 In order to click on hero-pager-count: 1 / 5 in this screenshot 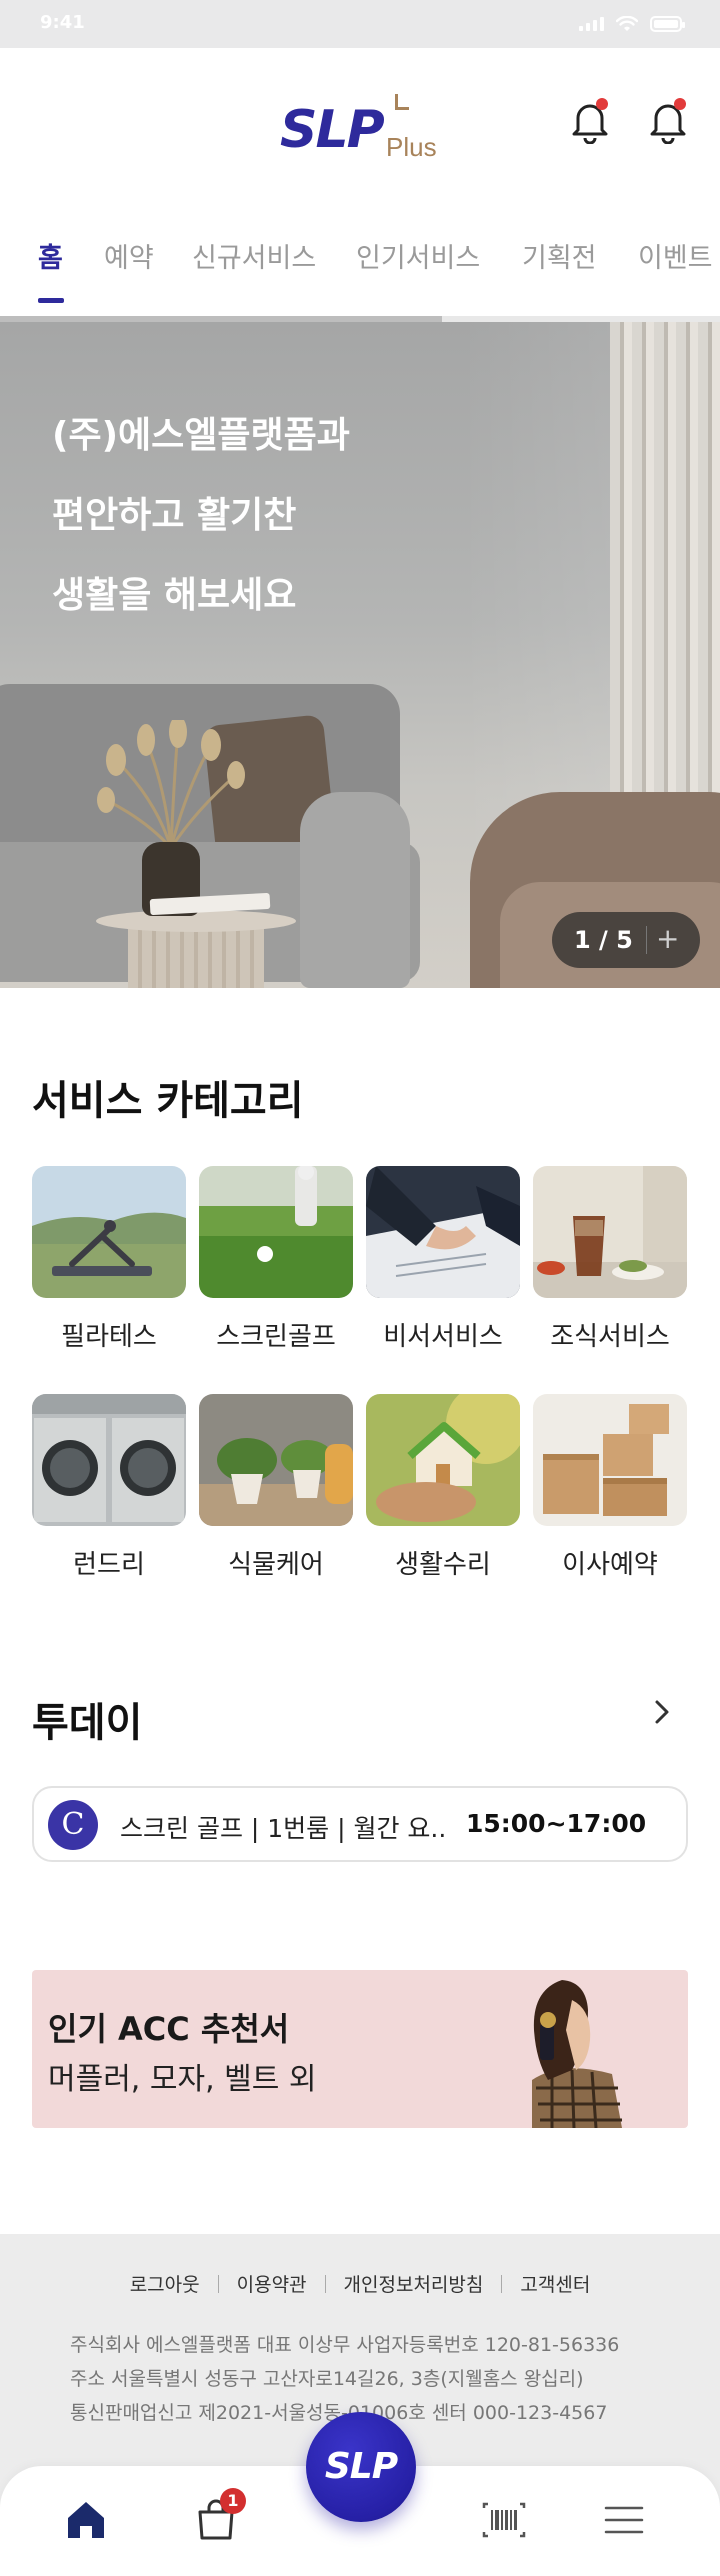, I will do `click(603, 940)`.